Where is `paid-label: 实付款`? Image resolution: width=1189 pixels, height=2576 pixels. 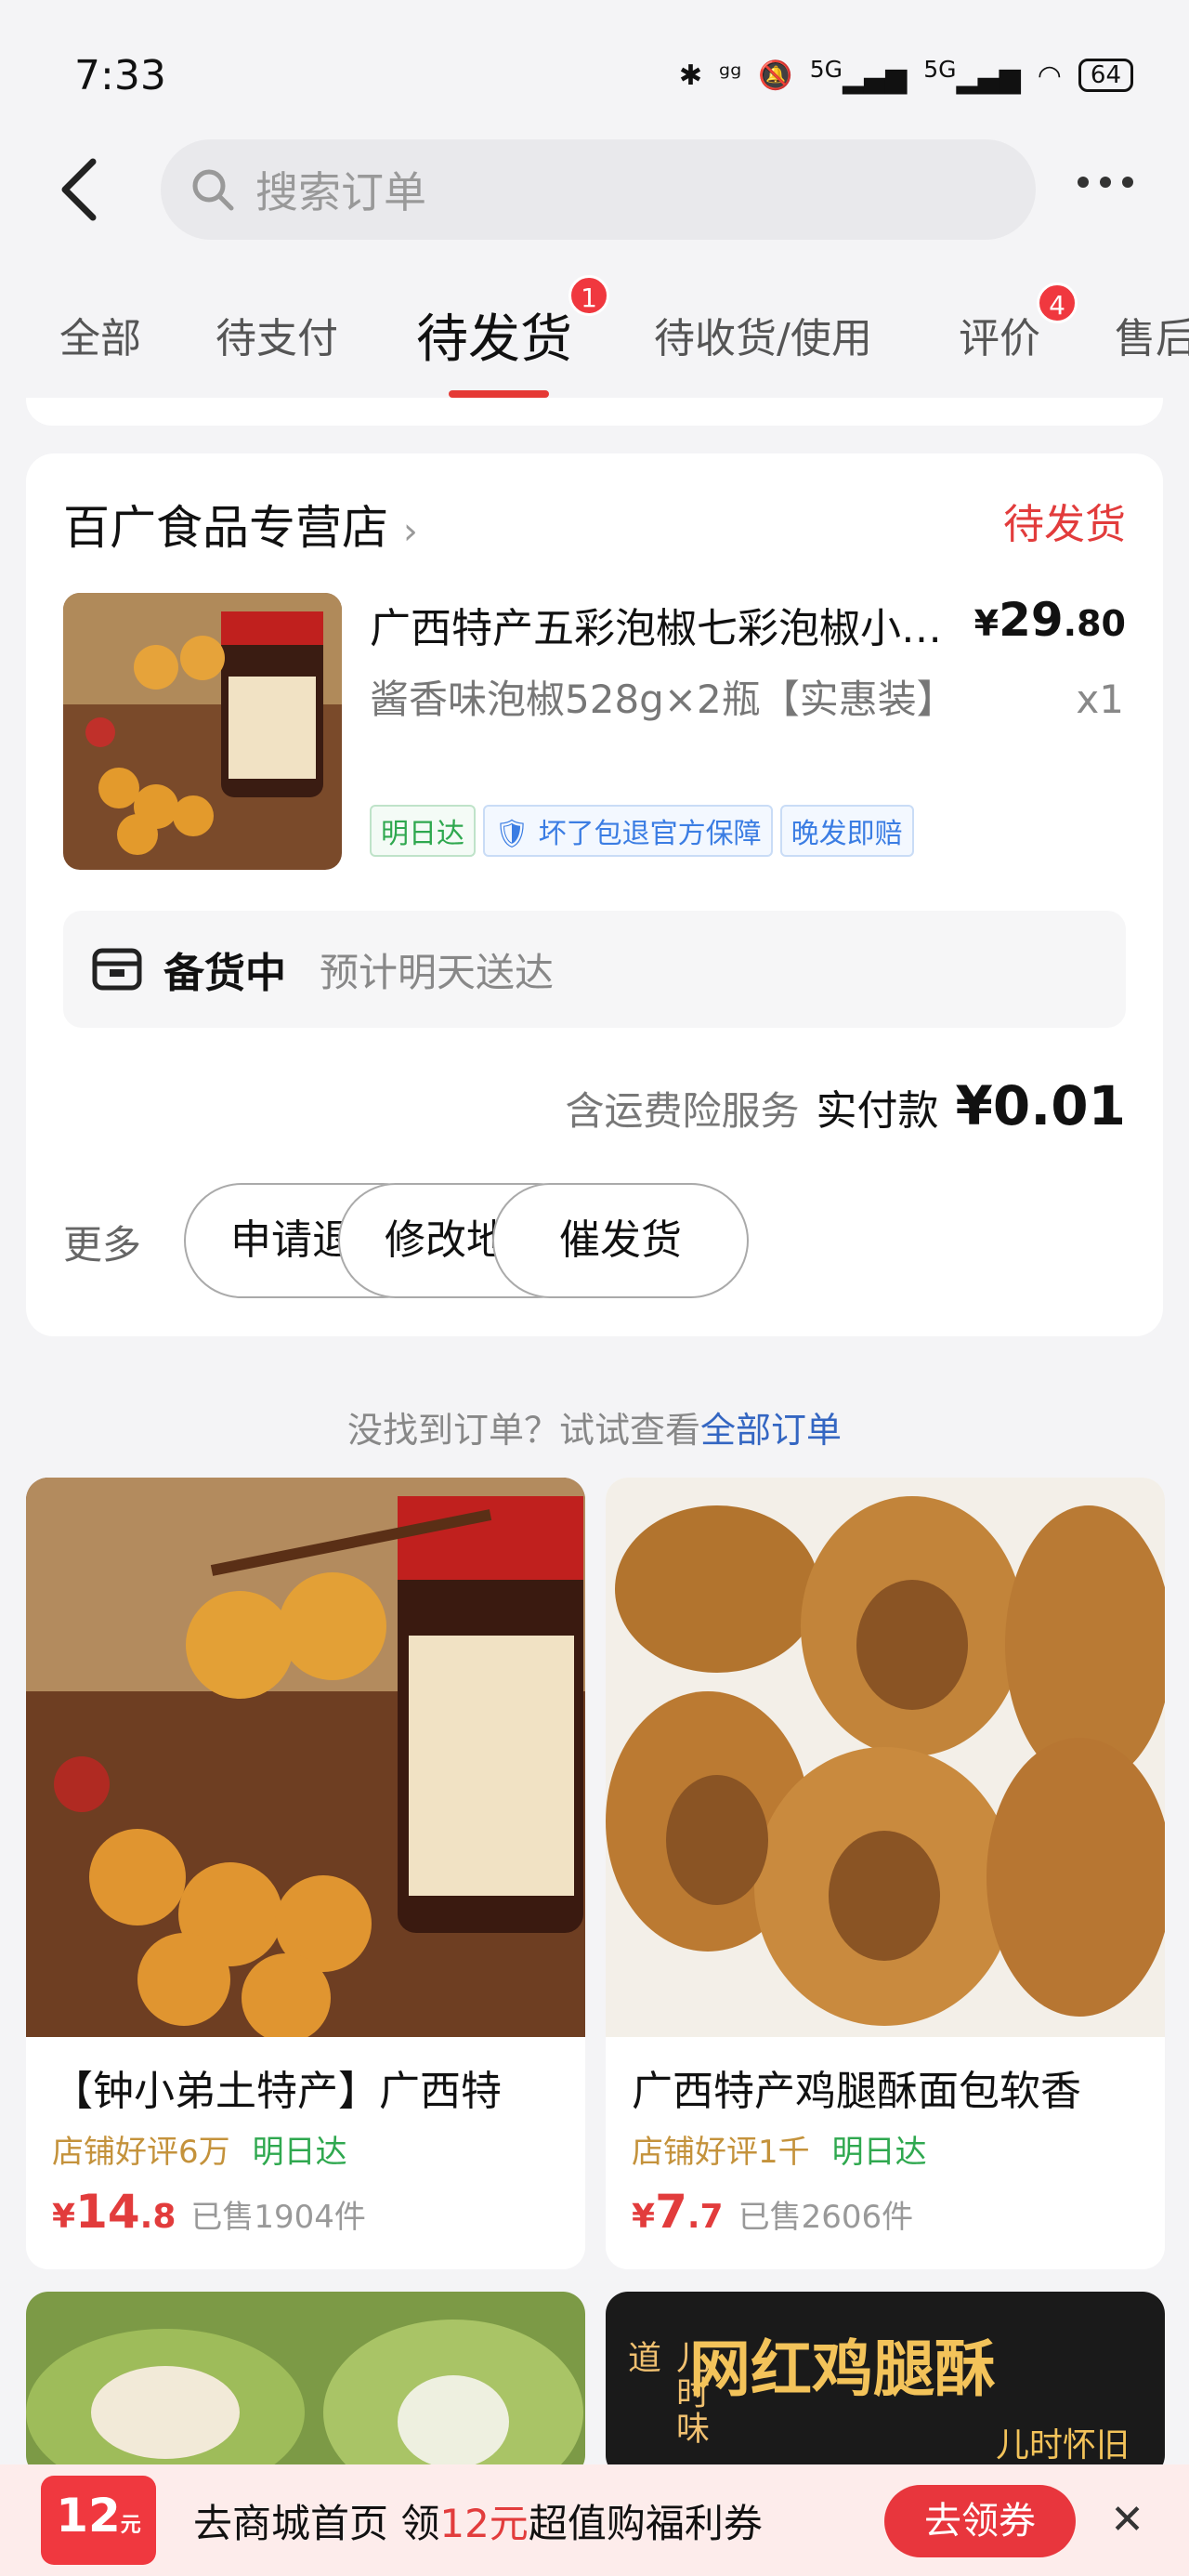 paid-label: 实付款 is located at coordinates (877, 1111).